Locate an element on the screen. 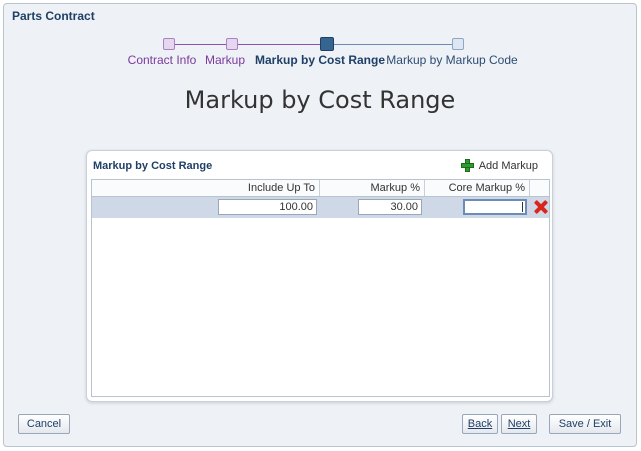 The width and height of the screenshot is (641, 451). panel-title: Markup by Cost Range is located at coordinates (153, 166).